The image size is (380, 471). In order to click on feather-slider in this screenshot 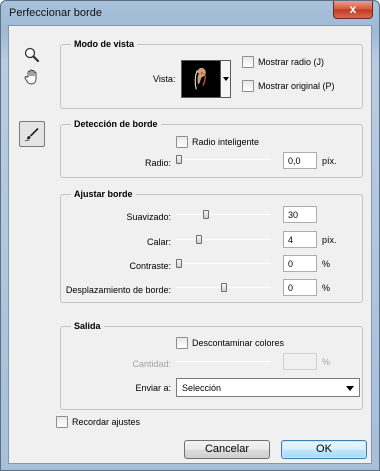, I will do `click(223, 239)`.